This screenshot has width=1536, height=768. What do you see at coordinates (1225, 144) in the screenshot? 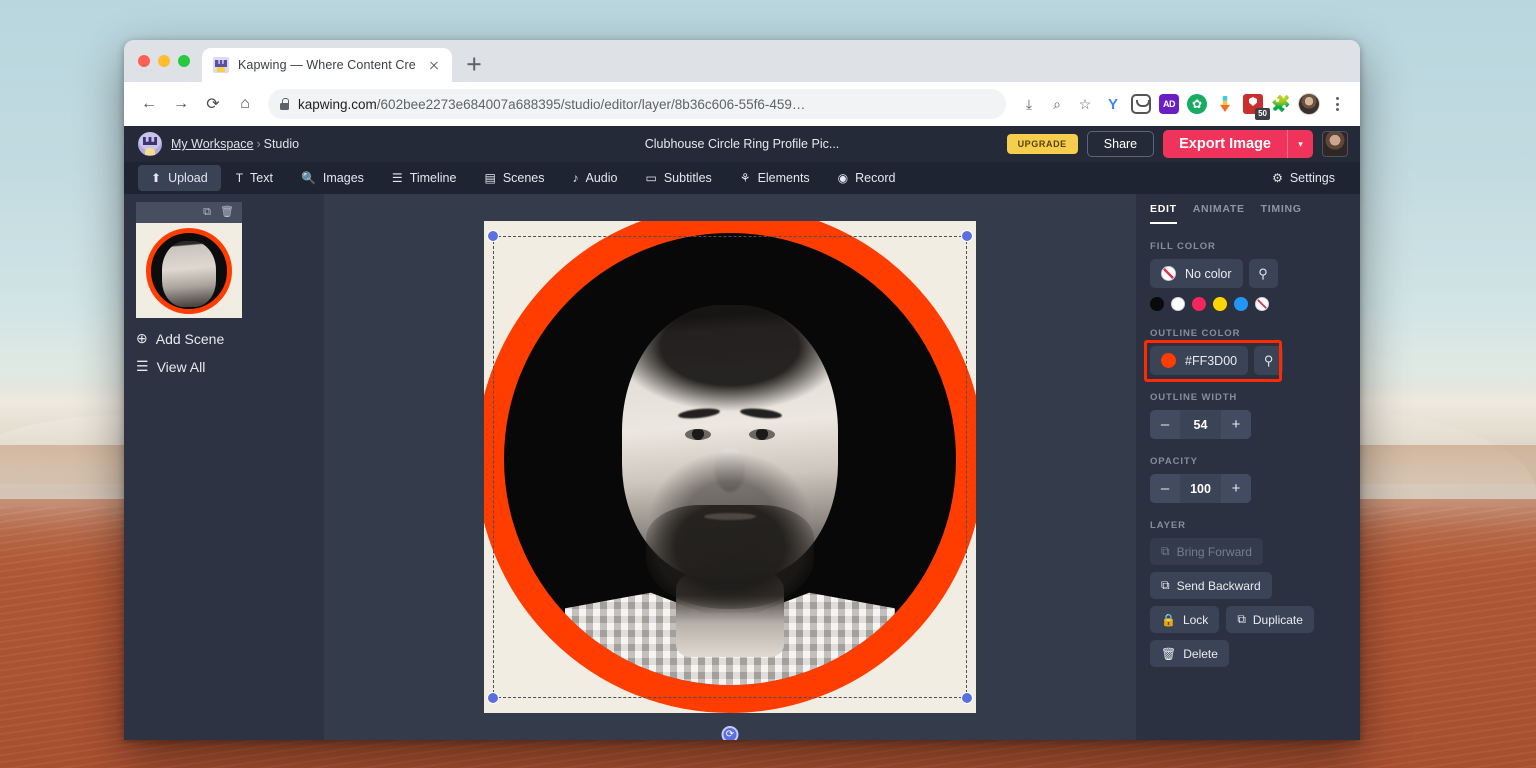
I see `export-image-button: Export Image` at bounding box center [1225, 144].